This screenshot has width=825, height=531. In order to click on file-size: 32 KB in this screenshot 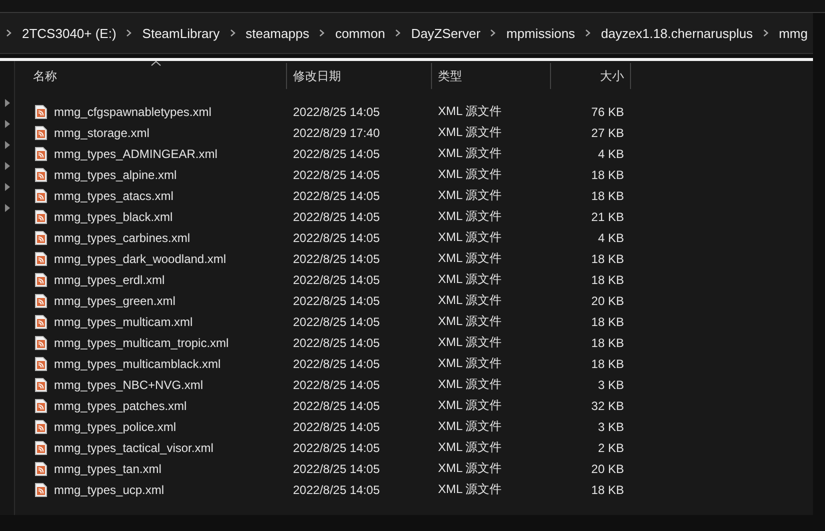, I will do `click(607, 405)`.